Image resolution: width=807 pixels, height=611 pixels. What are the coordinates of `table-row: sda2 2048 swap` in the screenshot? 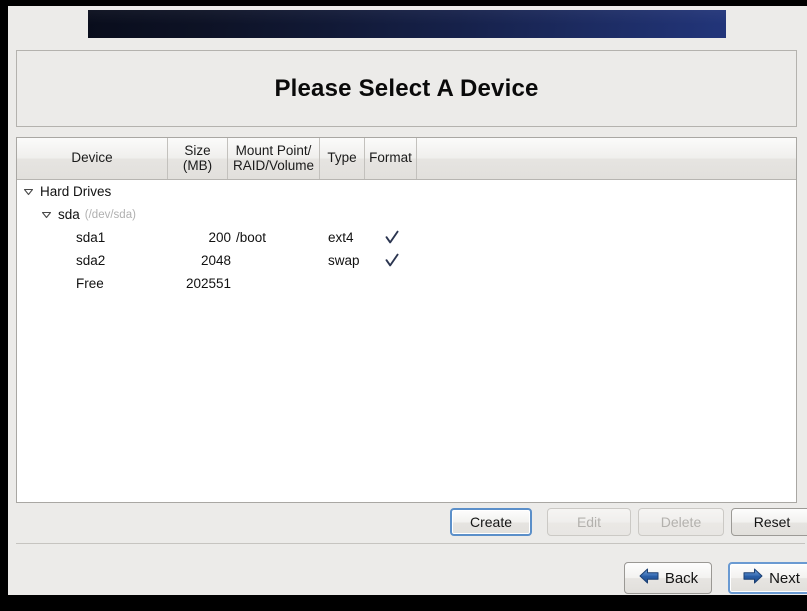 It's located at (406, 260).